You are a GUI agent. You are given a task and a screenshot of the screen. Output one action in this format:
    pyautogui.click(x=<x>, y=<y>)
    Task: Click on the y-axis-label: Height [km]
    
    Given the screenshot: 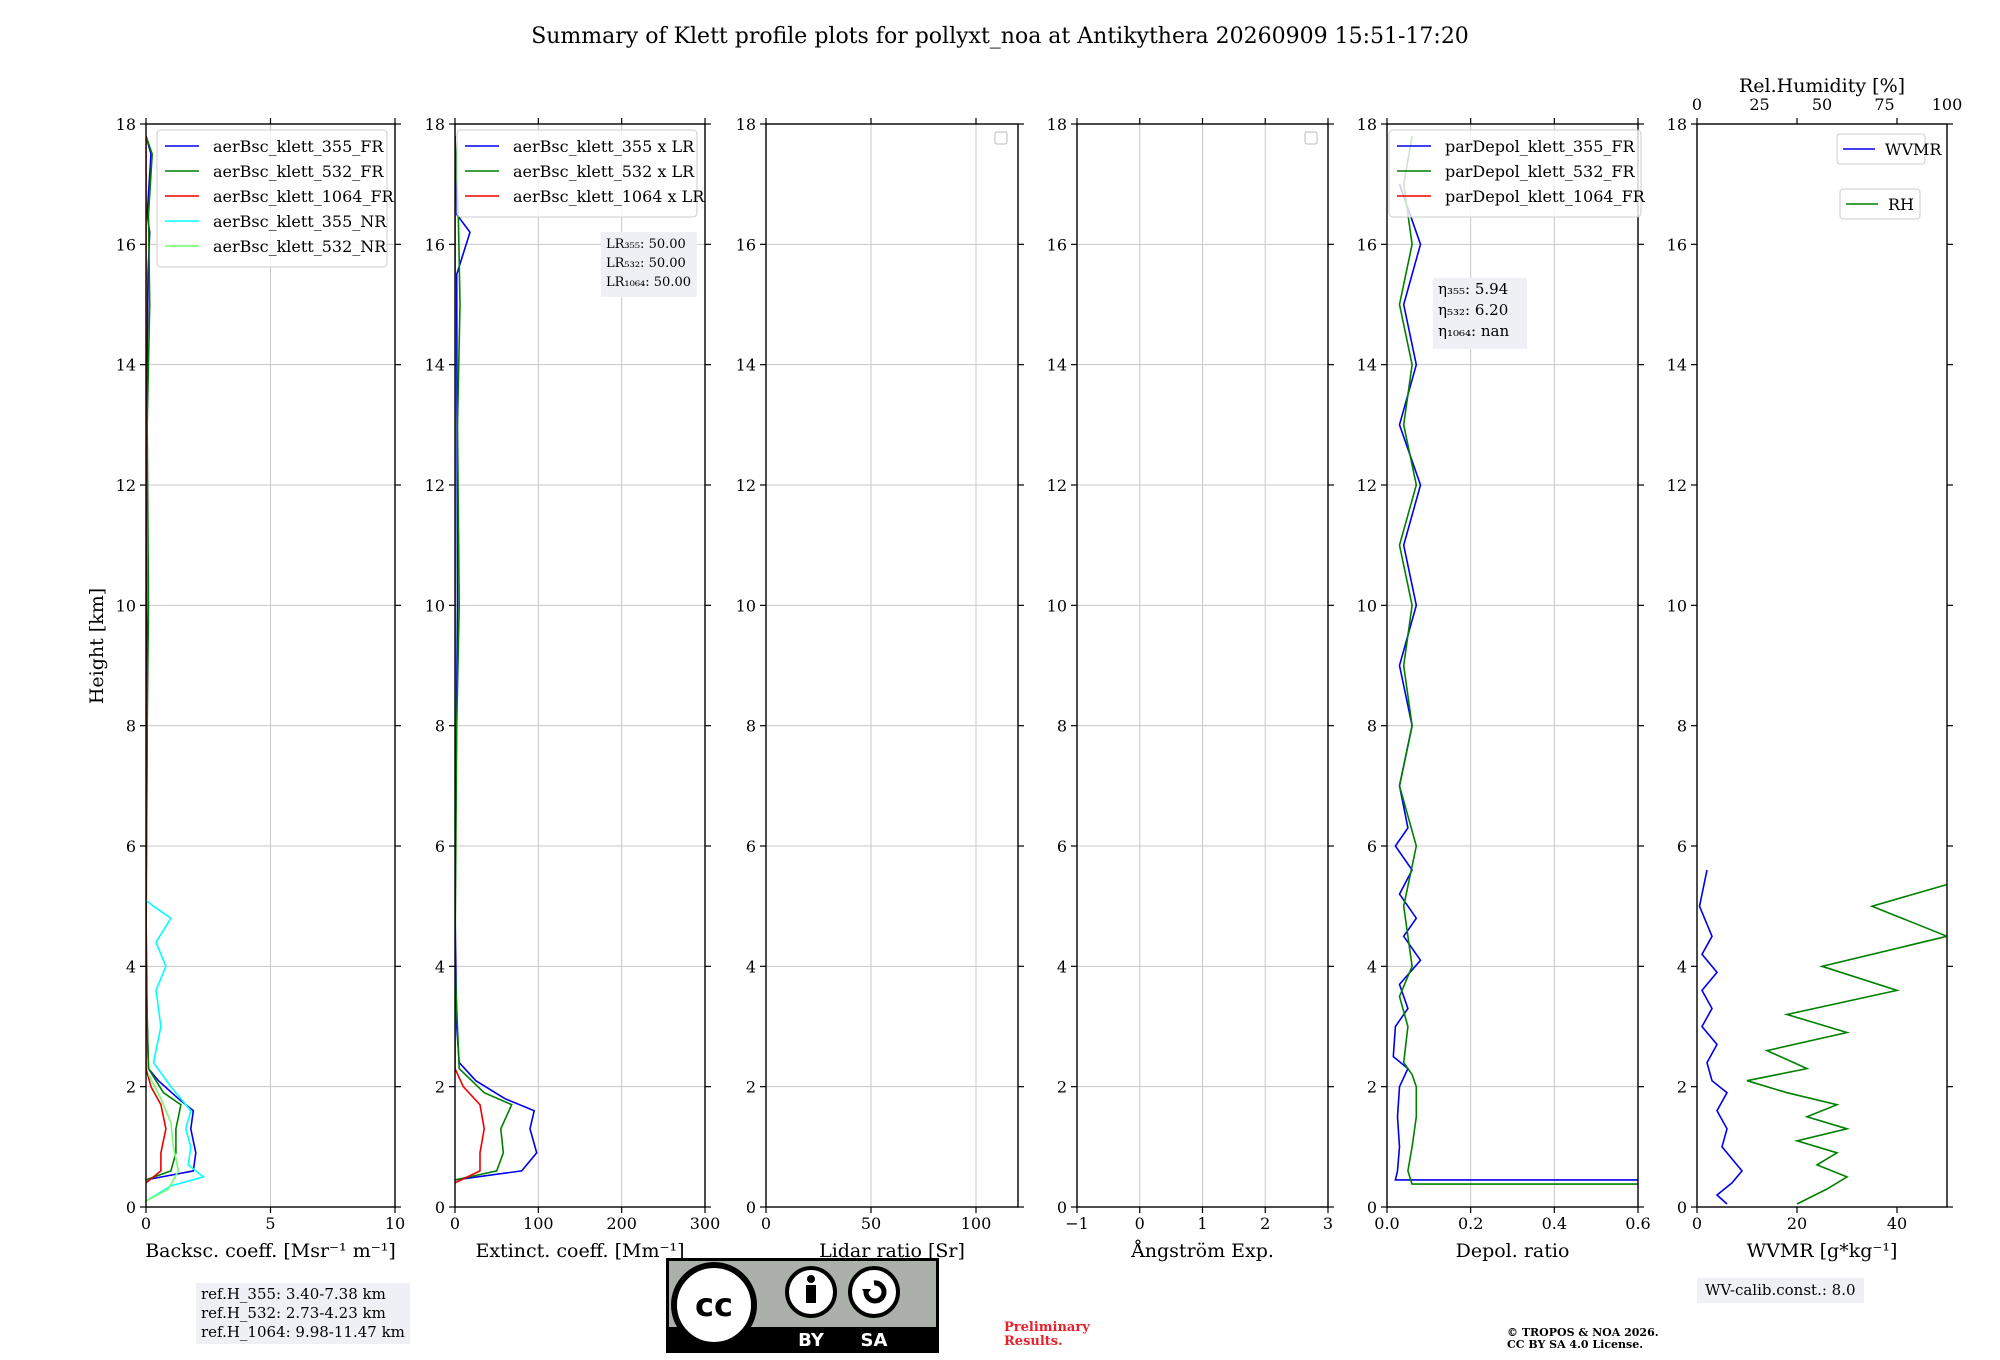 What is the action you would take?
    pyautogui.click(x=97, y=646)
    